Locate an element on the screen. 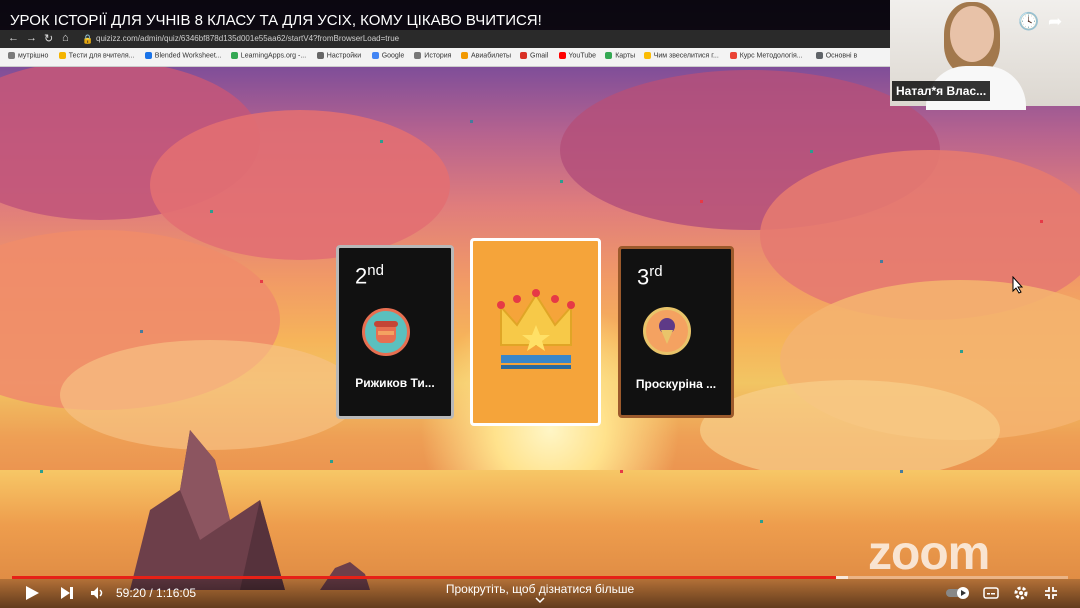  autoplay-toggle is located at coordinates (959, 593).